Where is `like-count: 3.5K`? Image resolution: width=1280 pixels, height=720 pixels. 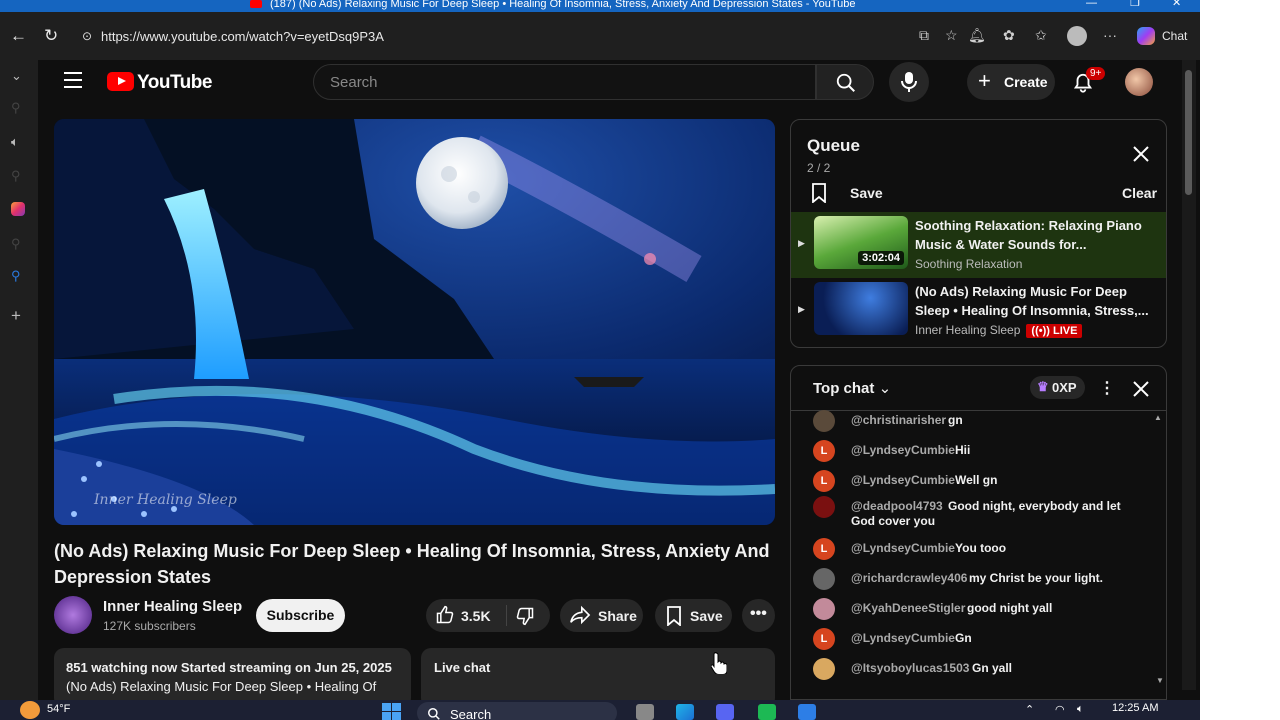
like-count: 3.5K is located at coordinates (476, 616).